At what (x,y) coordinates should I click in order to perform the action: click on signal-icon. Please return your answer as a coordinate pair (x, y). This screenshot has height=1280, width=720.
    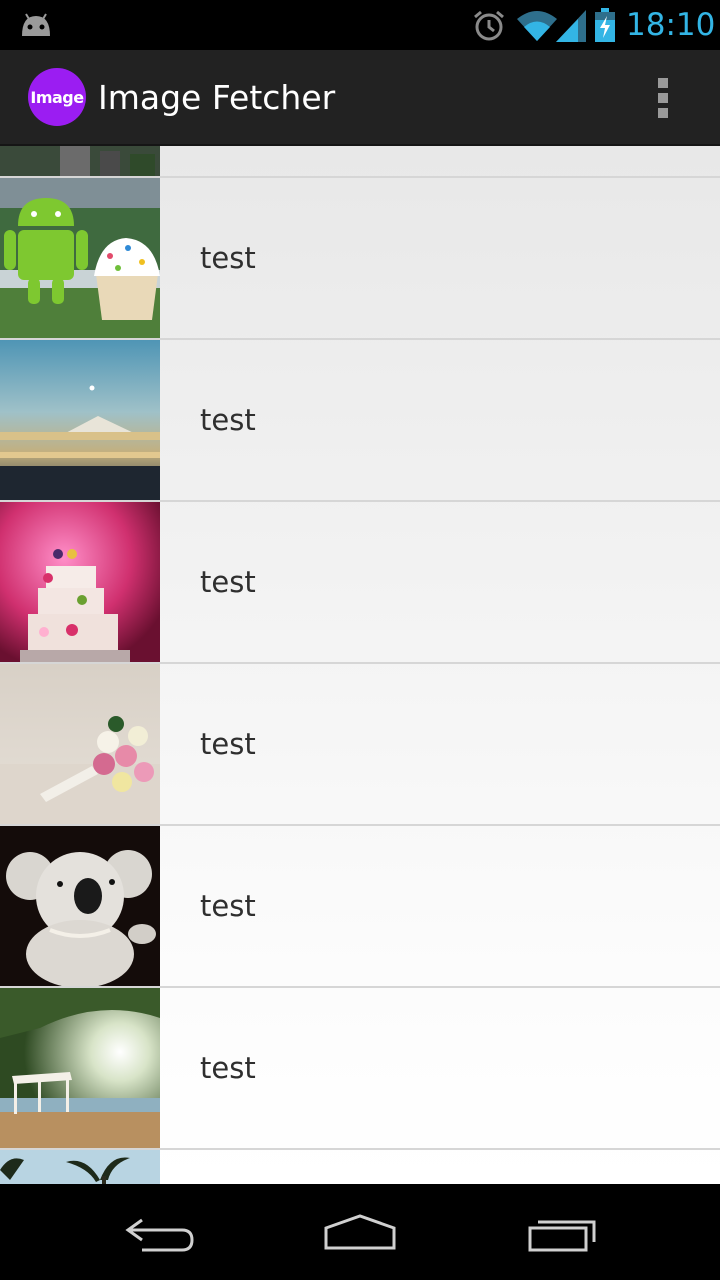
    Looking at the image, I should click on (571, 26).